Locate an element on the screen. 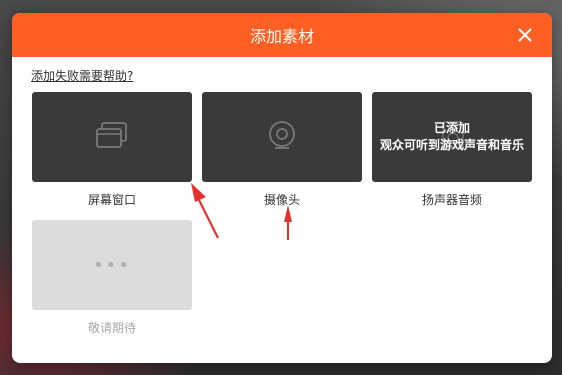  card-screen-window: 屏幕窗口 is located at coordinates (112, 150).